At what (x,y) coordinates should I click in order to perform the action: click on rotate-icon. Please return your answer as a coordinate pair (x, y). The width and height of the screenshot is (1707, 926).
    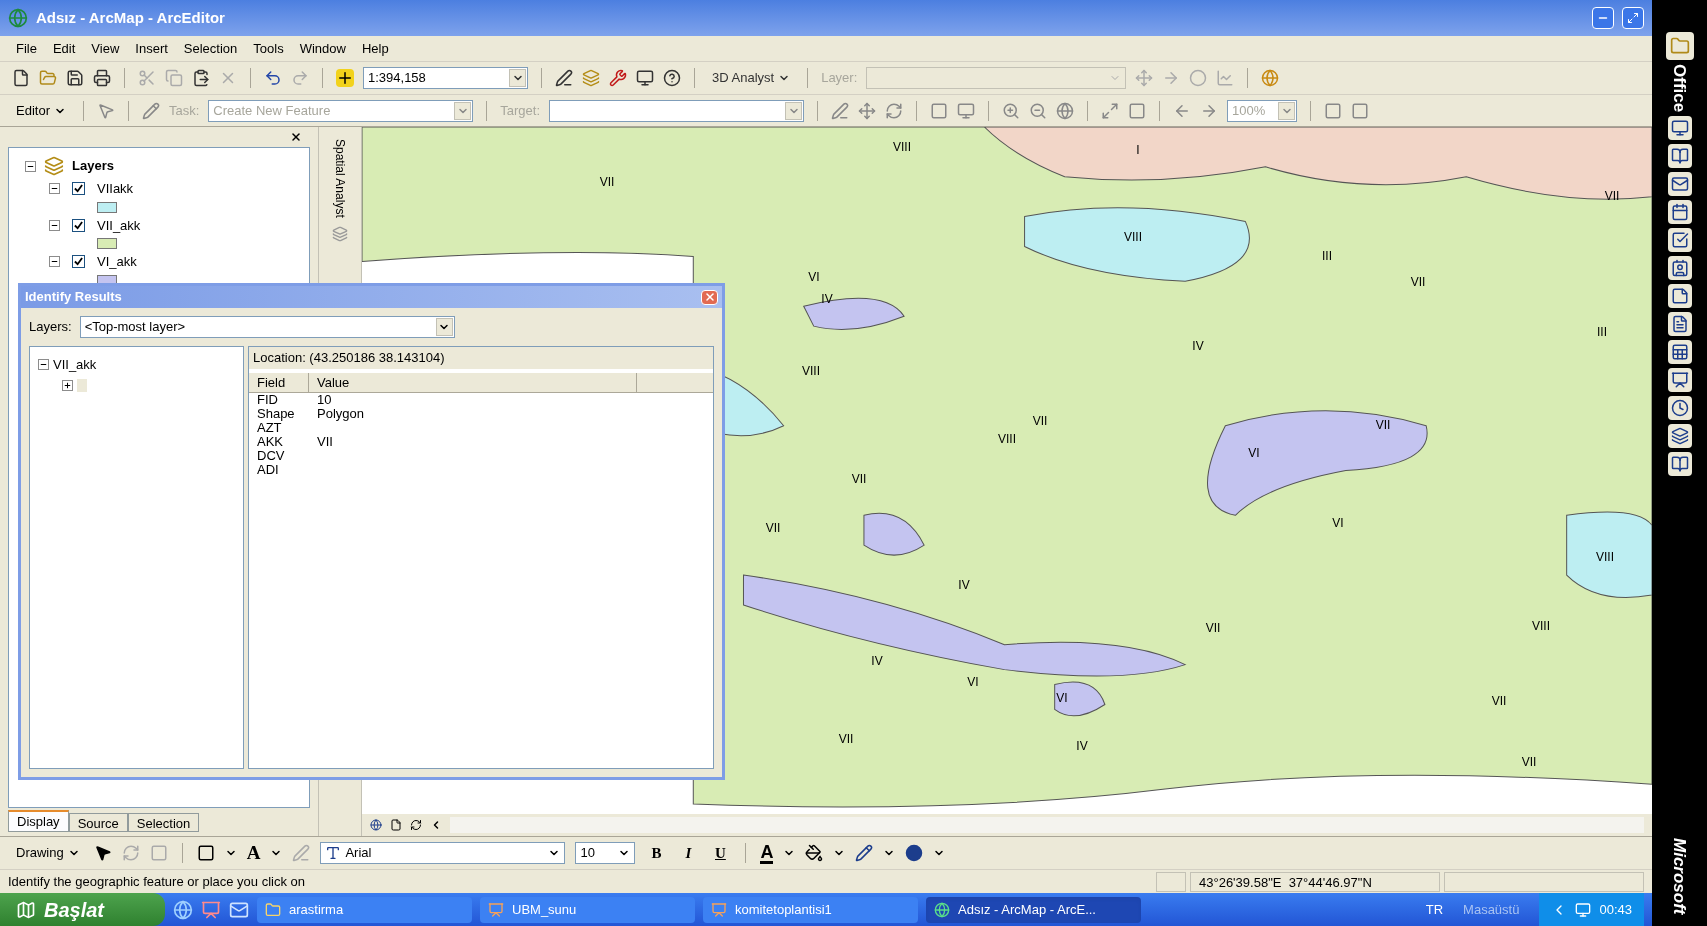
    Looking at the image, I should click on (894, 110).